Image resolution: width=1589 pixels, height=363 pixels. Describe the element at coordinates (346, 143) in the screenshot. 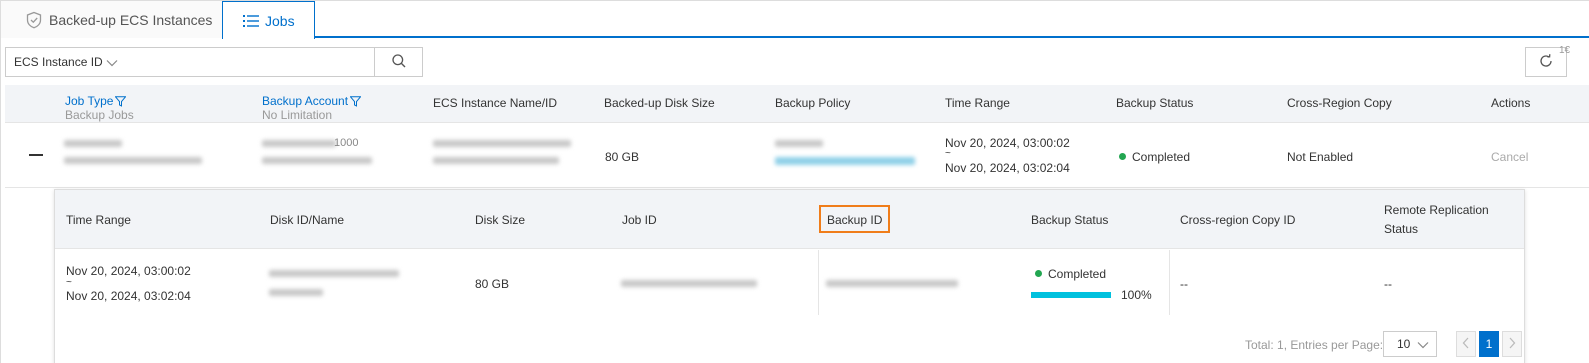

I see `account-partial: 1000` at that location.